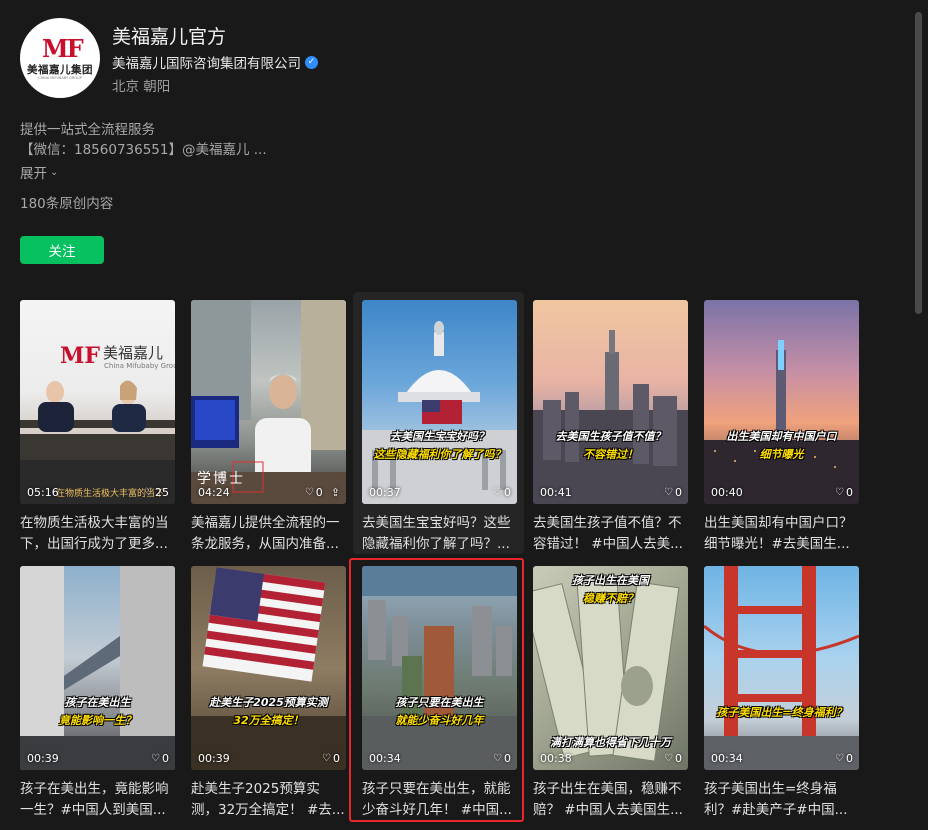  Describe the element at coordinates (727, 492) in the screenshot. I see `video-duration: 00:40` at that location.